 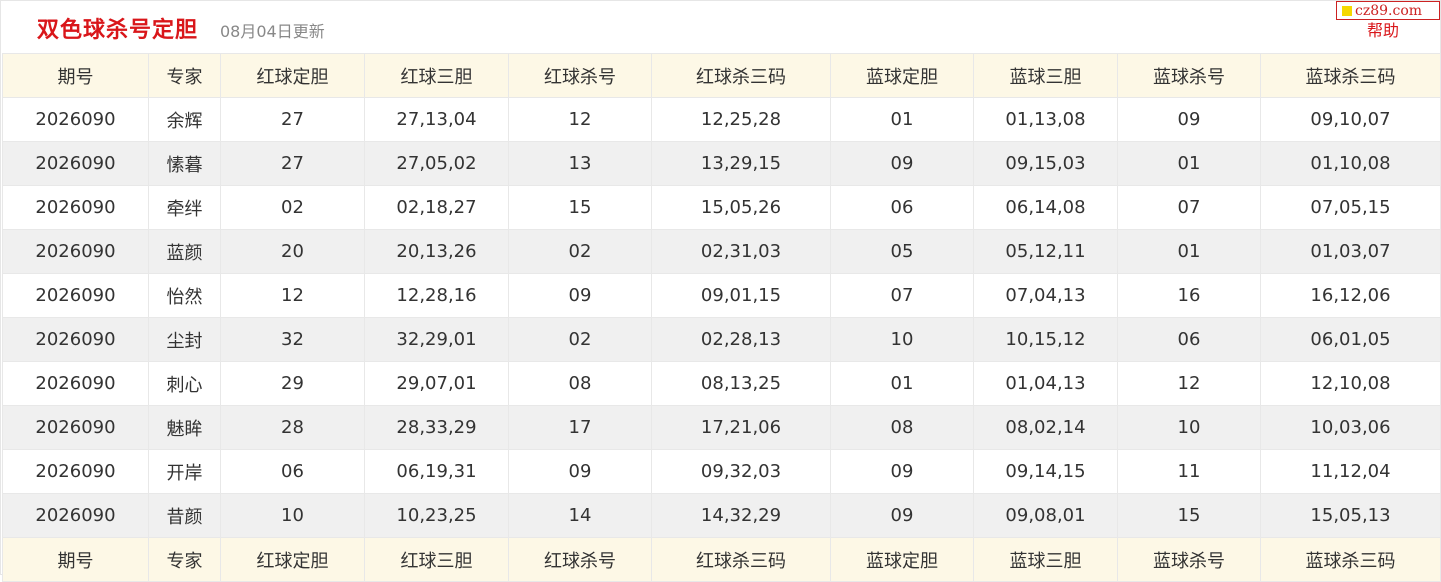 What do you see at coordinates (184, 295) in the screenshot?
I see `table-cell: 怡然` at bounding box center [184, 295].